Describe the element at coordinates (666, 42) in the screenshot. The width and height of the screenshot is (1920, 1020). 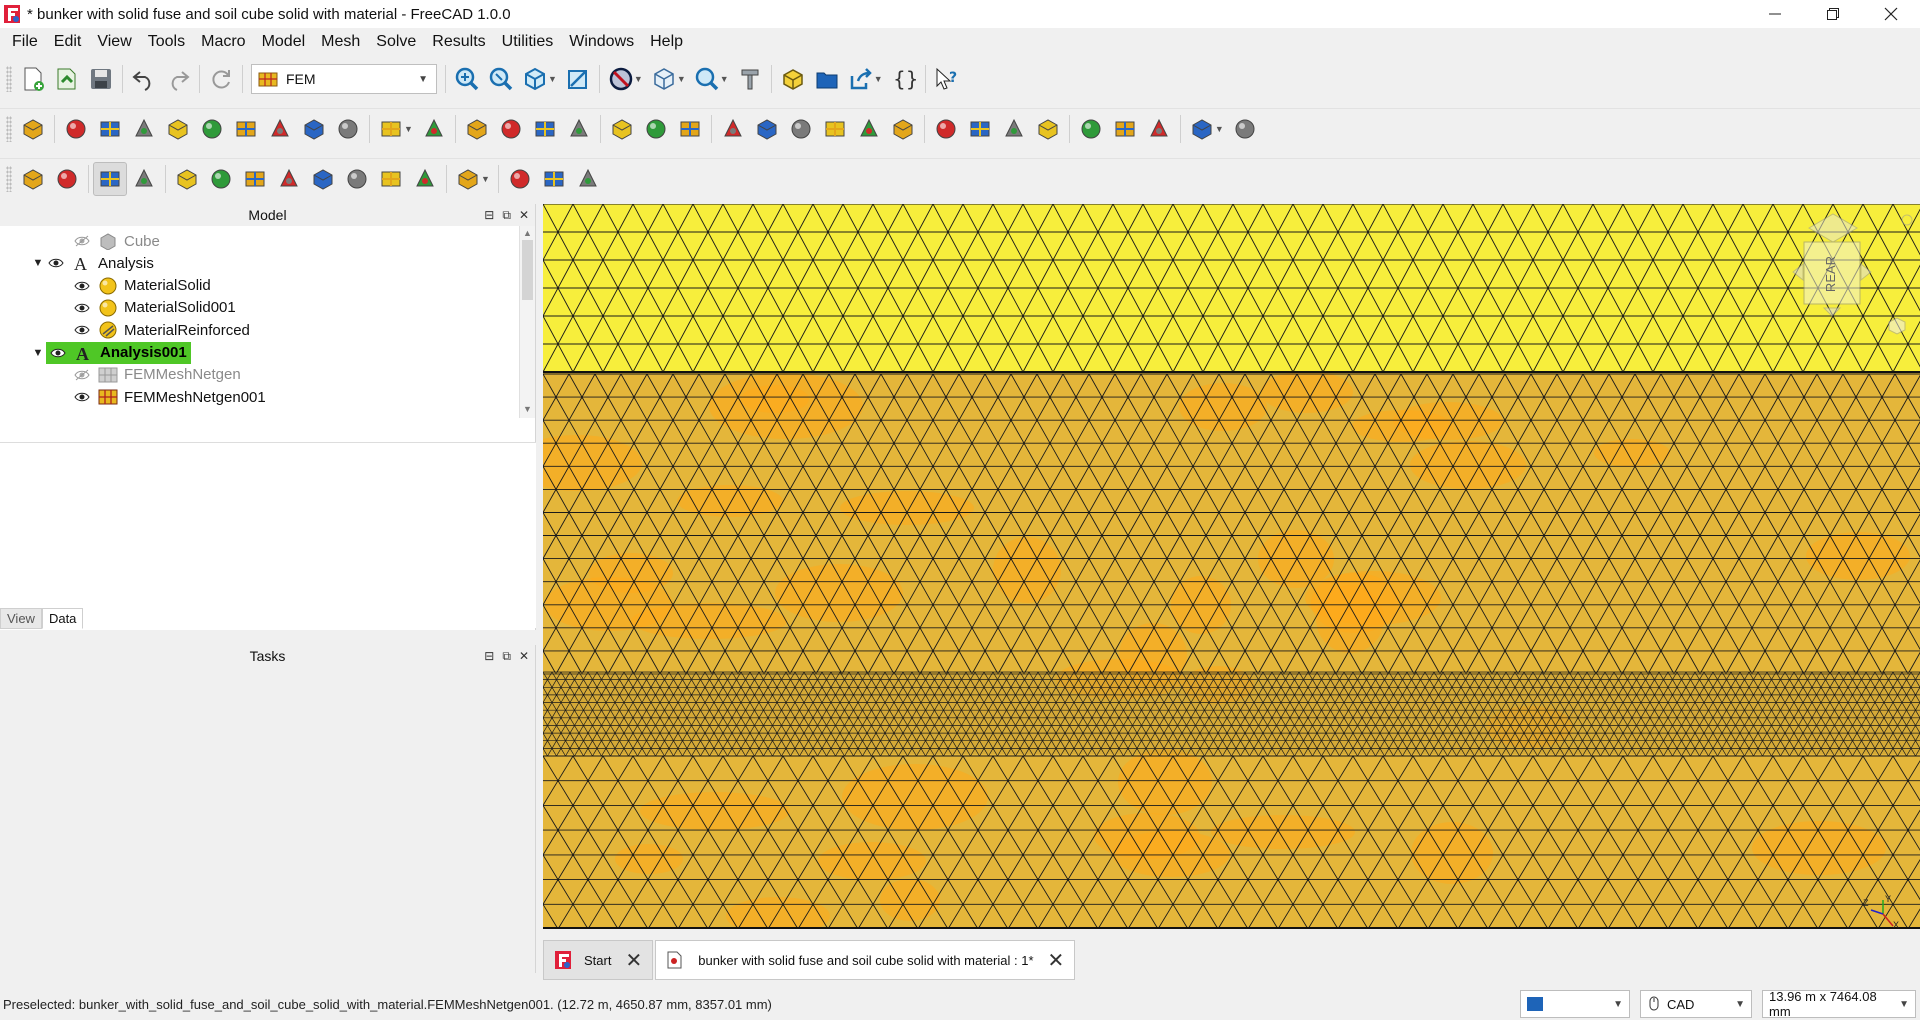
I see `menu-help: Help` at that location.